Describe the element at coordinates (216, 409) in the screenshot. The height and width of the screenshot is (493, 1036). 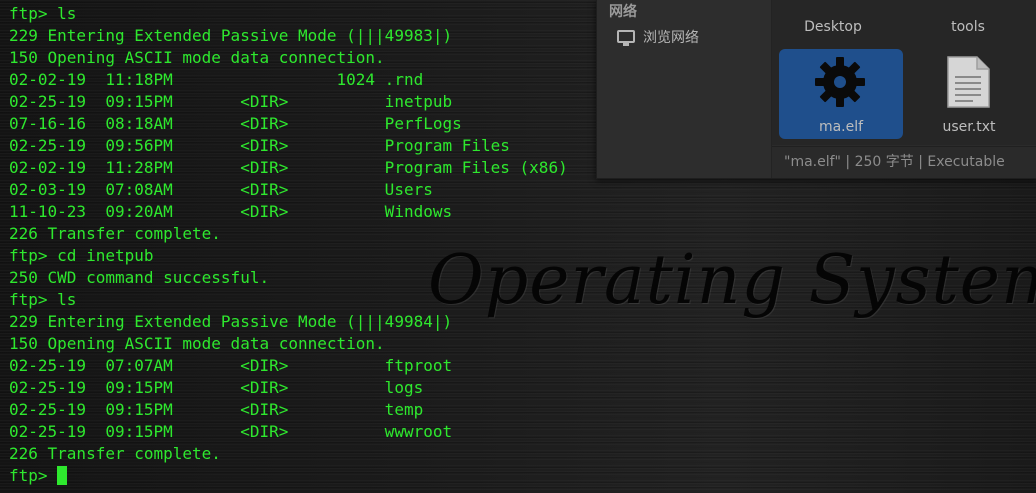
I see `terminal-line: 02-25-19 09:15PM <DIR> temp` at that location.